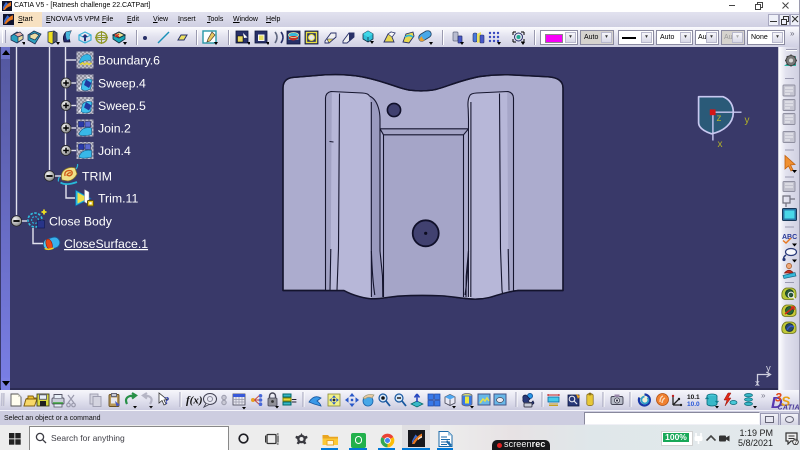 Image resolution: width=800 pixels, height=450 pixels. I want to click on svg-text: 3, so click(778, 398).